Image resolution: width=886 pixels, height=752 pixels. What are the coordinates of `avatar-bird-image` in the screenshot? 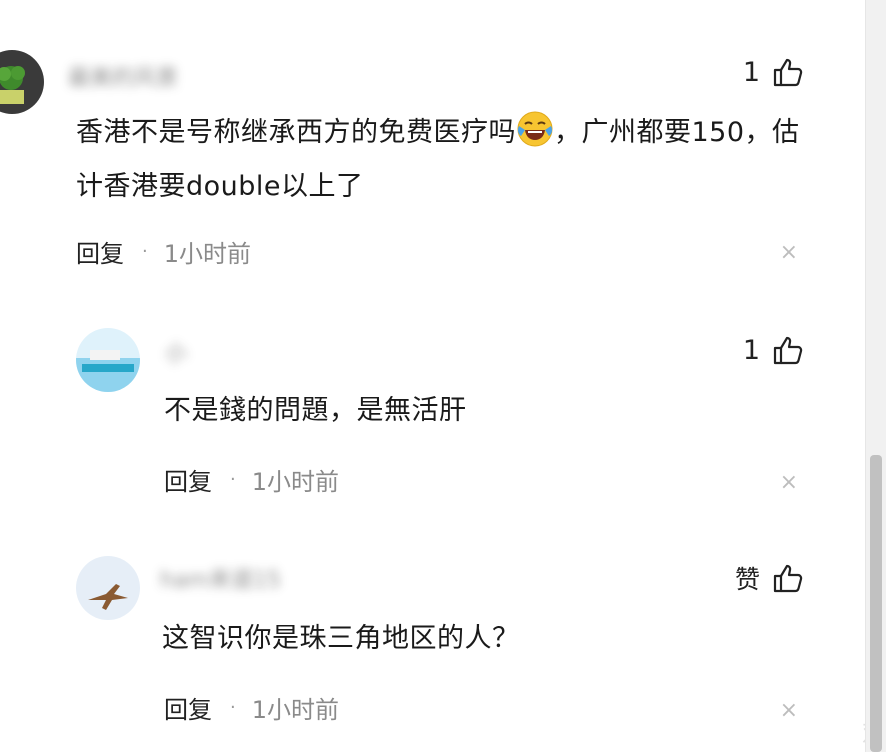 It's located at (108, 588).